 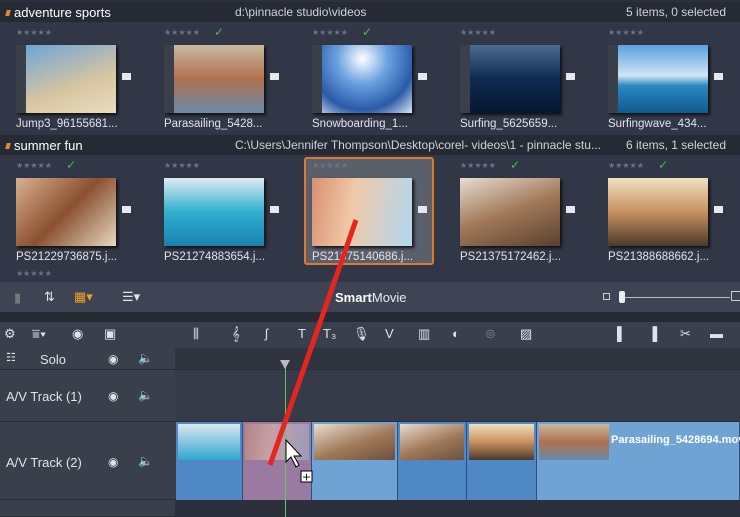 What do you see at coordinates (306, 477) in the screenshot?
I see `plus-glyph: +` at bounding box center [306, 477].